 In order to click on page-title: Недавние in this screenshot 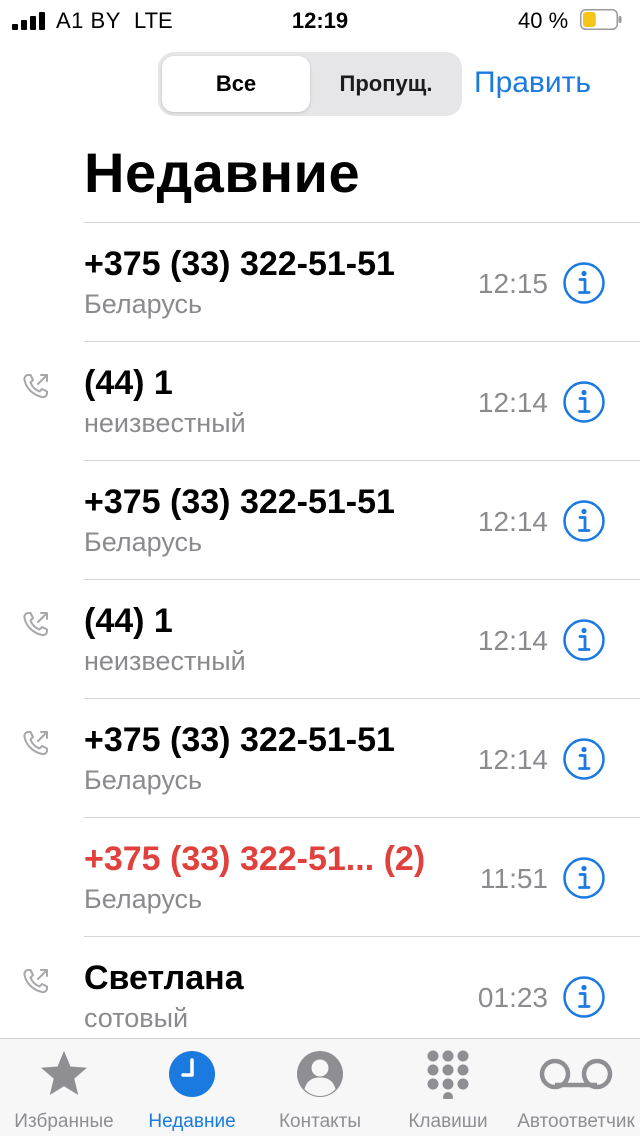, I will do `click(222, 172)`.